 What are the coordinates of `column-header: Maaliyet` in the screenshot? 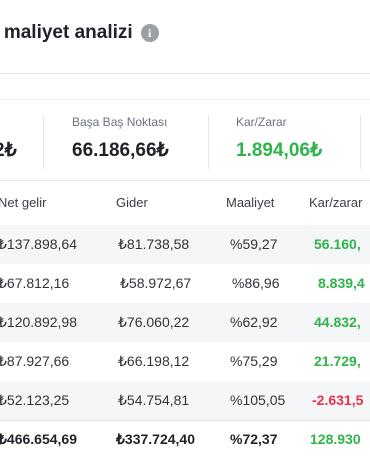 It's located at (250, 202).